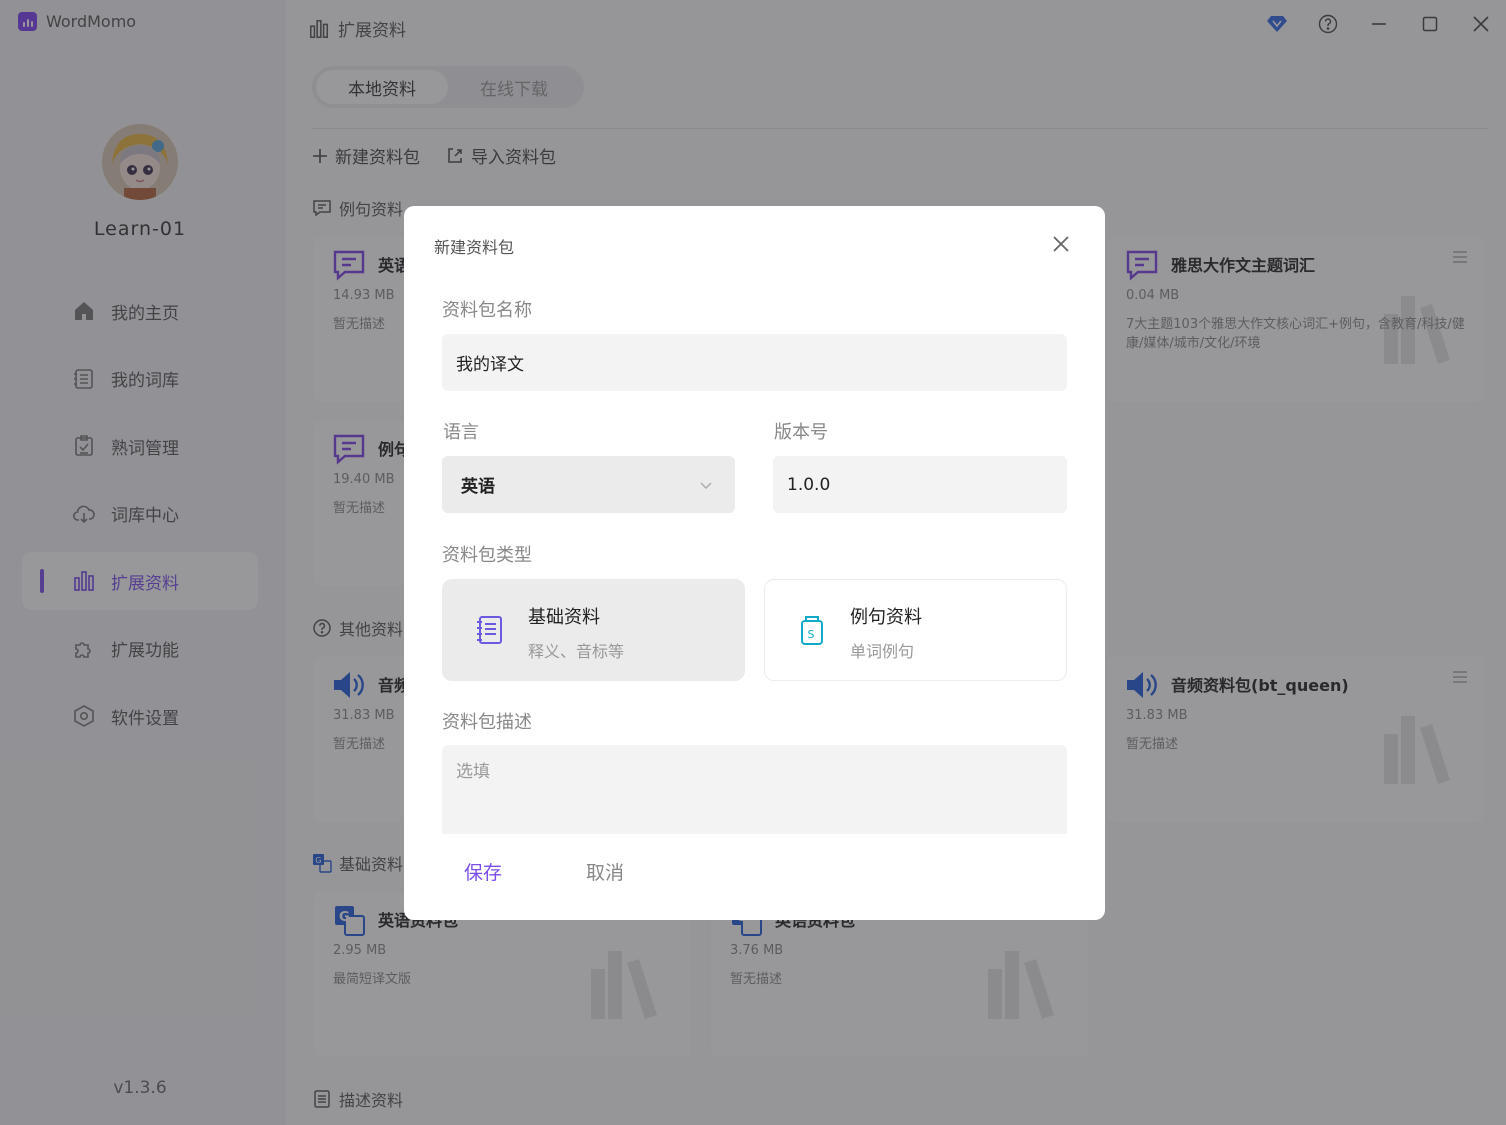 This screenshot has width=1506, height=1125. Describe the element at coordinates (886, 617) in the screenshot. I see `type-name: 例句资料` at that location.